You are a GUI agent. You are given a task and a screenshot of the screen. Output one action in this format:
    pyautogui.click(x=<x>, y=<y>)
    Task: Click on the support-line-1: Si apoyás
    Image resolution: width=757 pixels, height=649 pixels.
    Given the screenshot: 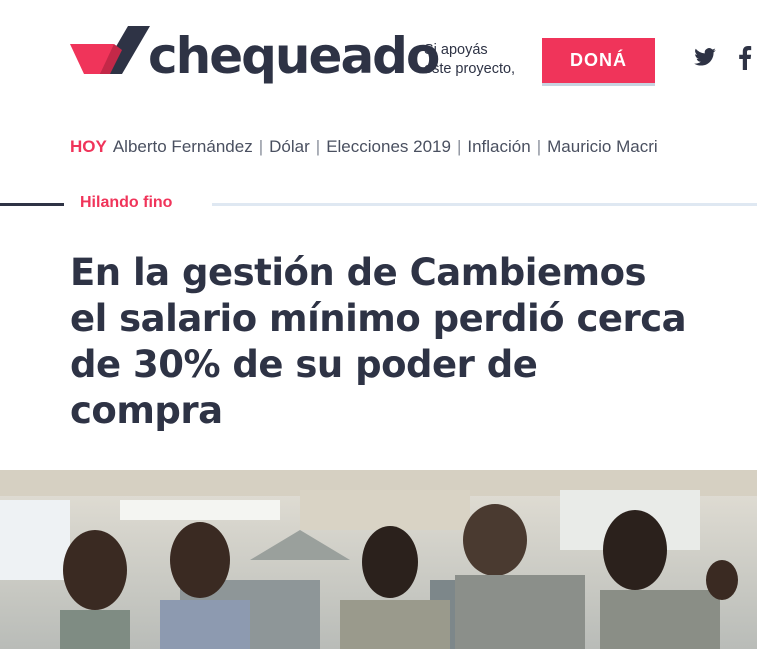 What is the action you would take?
    pyautogui.click(x=456, y=50)
    